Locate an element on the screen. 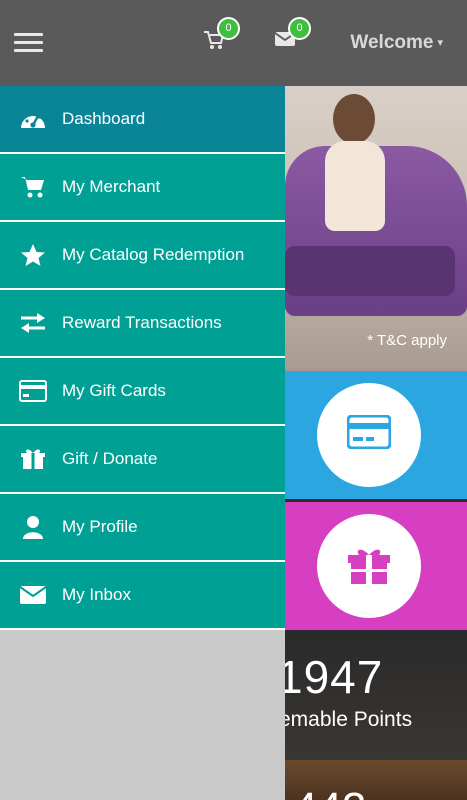 The height and width of the screenshot is (800, 467). chevron-down-icon: ▾ is located at coordinates (440, 43).